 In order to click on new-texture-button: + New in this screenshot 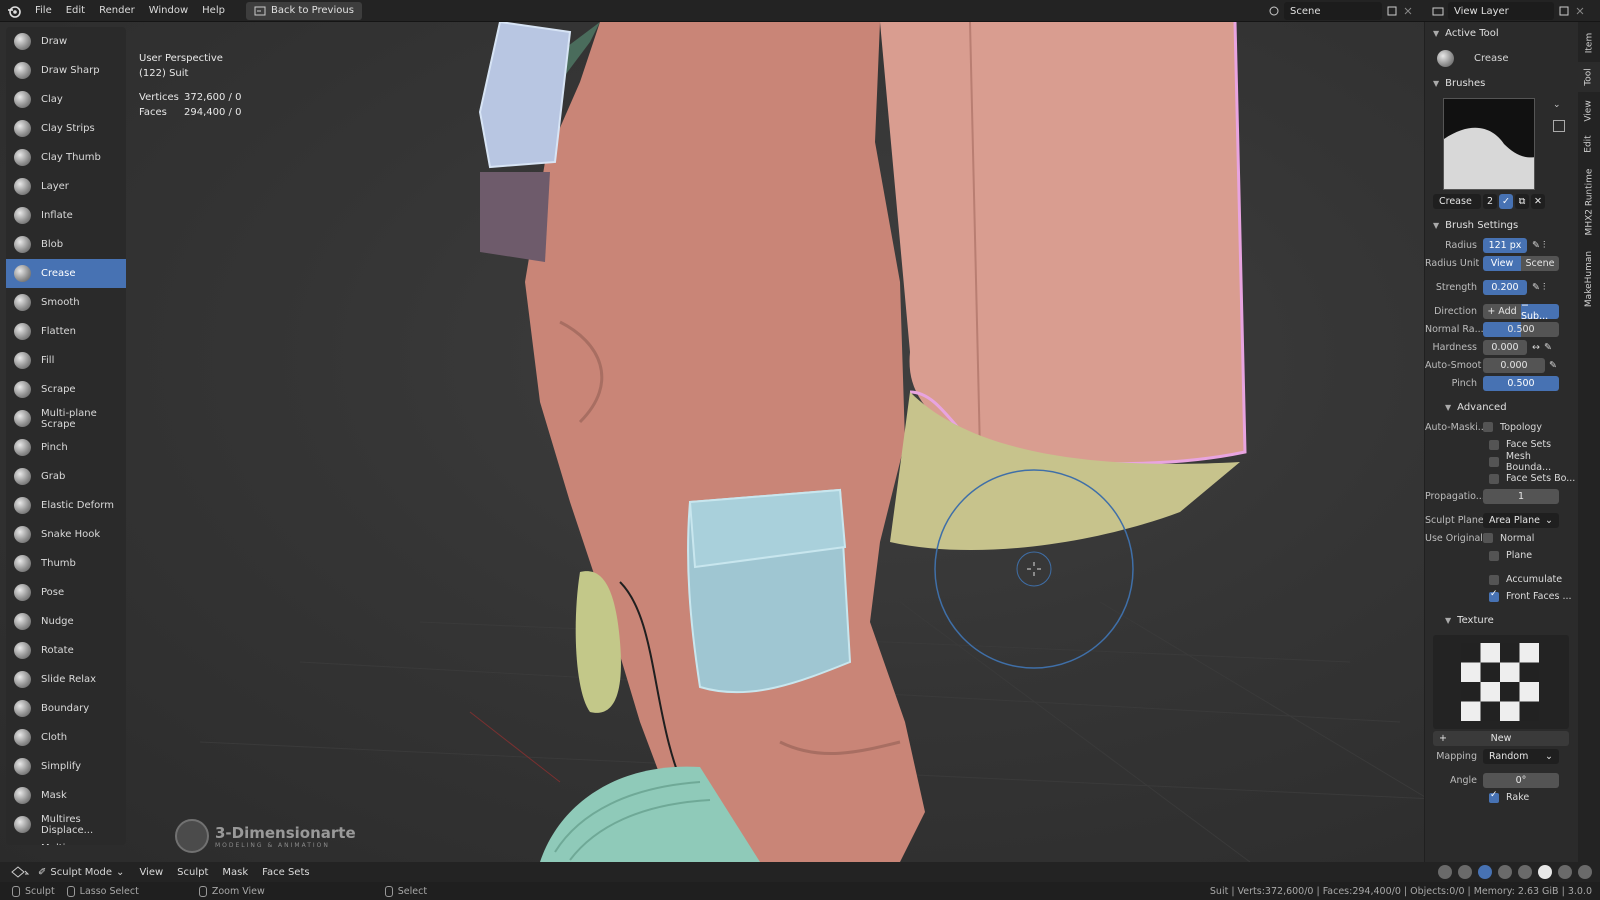, I will do `click(1501, 738)`.